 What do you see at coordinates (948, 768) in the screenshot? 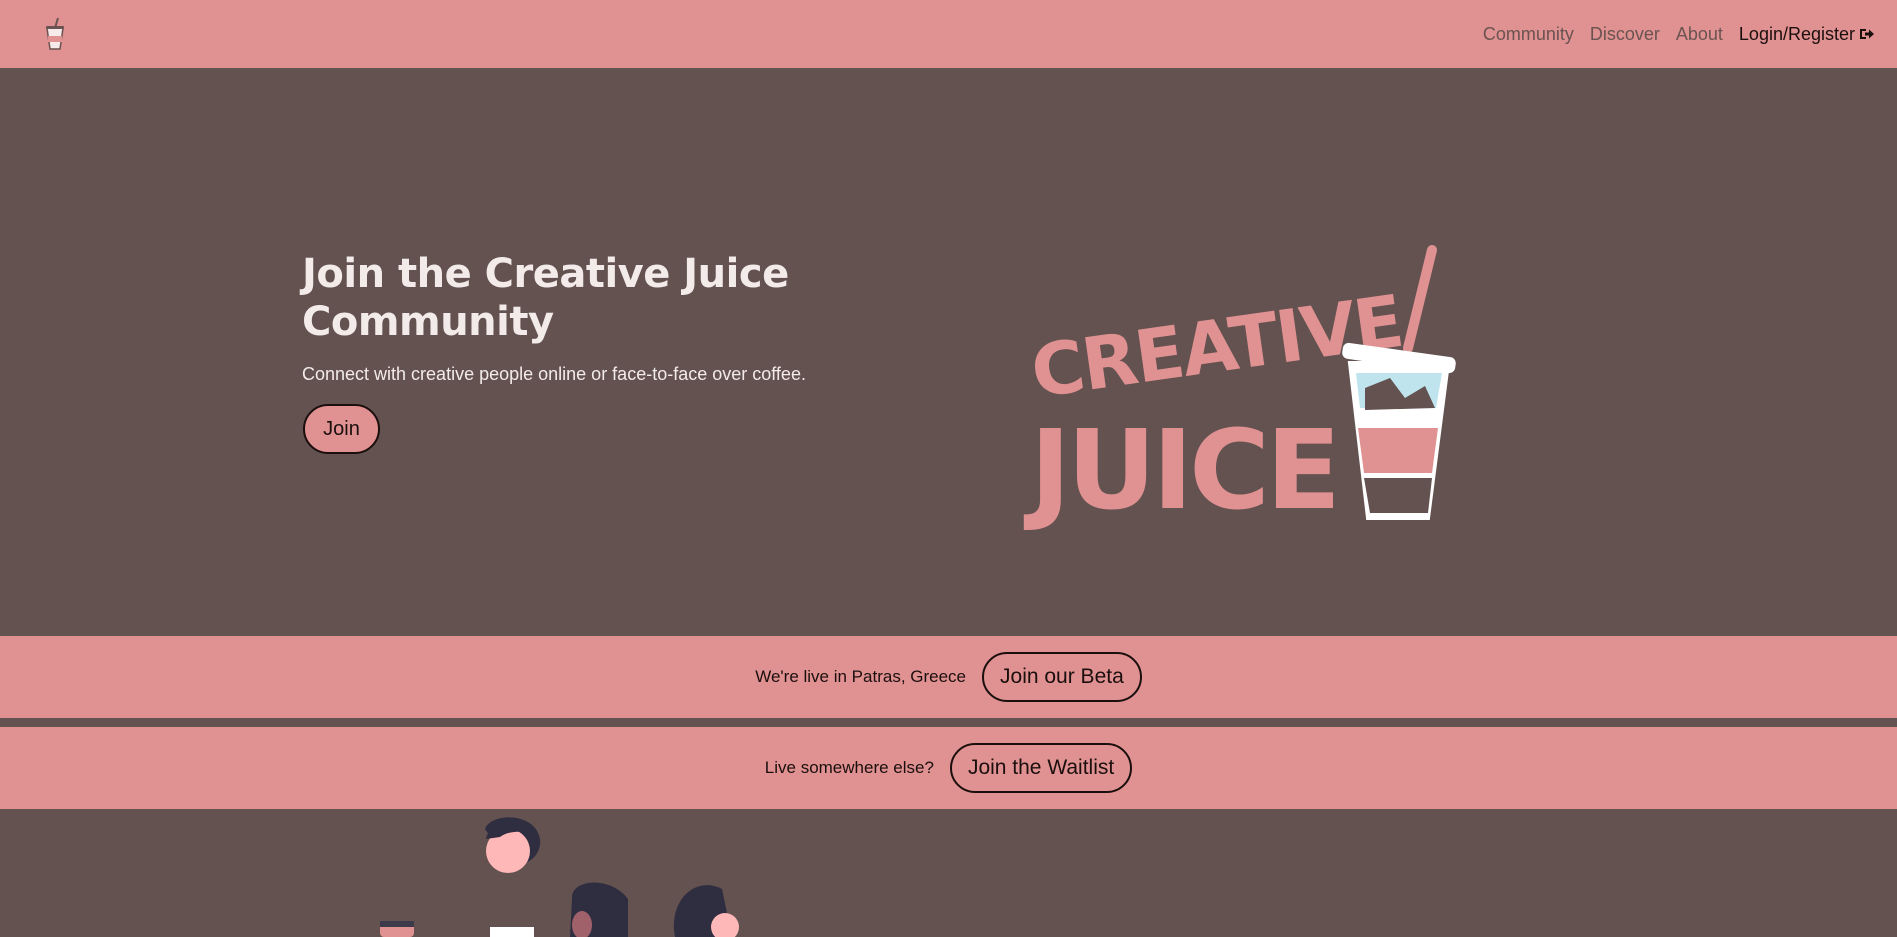
I see `waitlist-banner: Live somewhere else? Join the Waitlist` at bounding box center [948, 768].